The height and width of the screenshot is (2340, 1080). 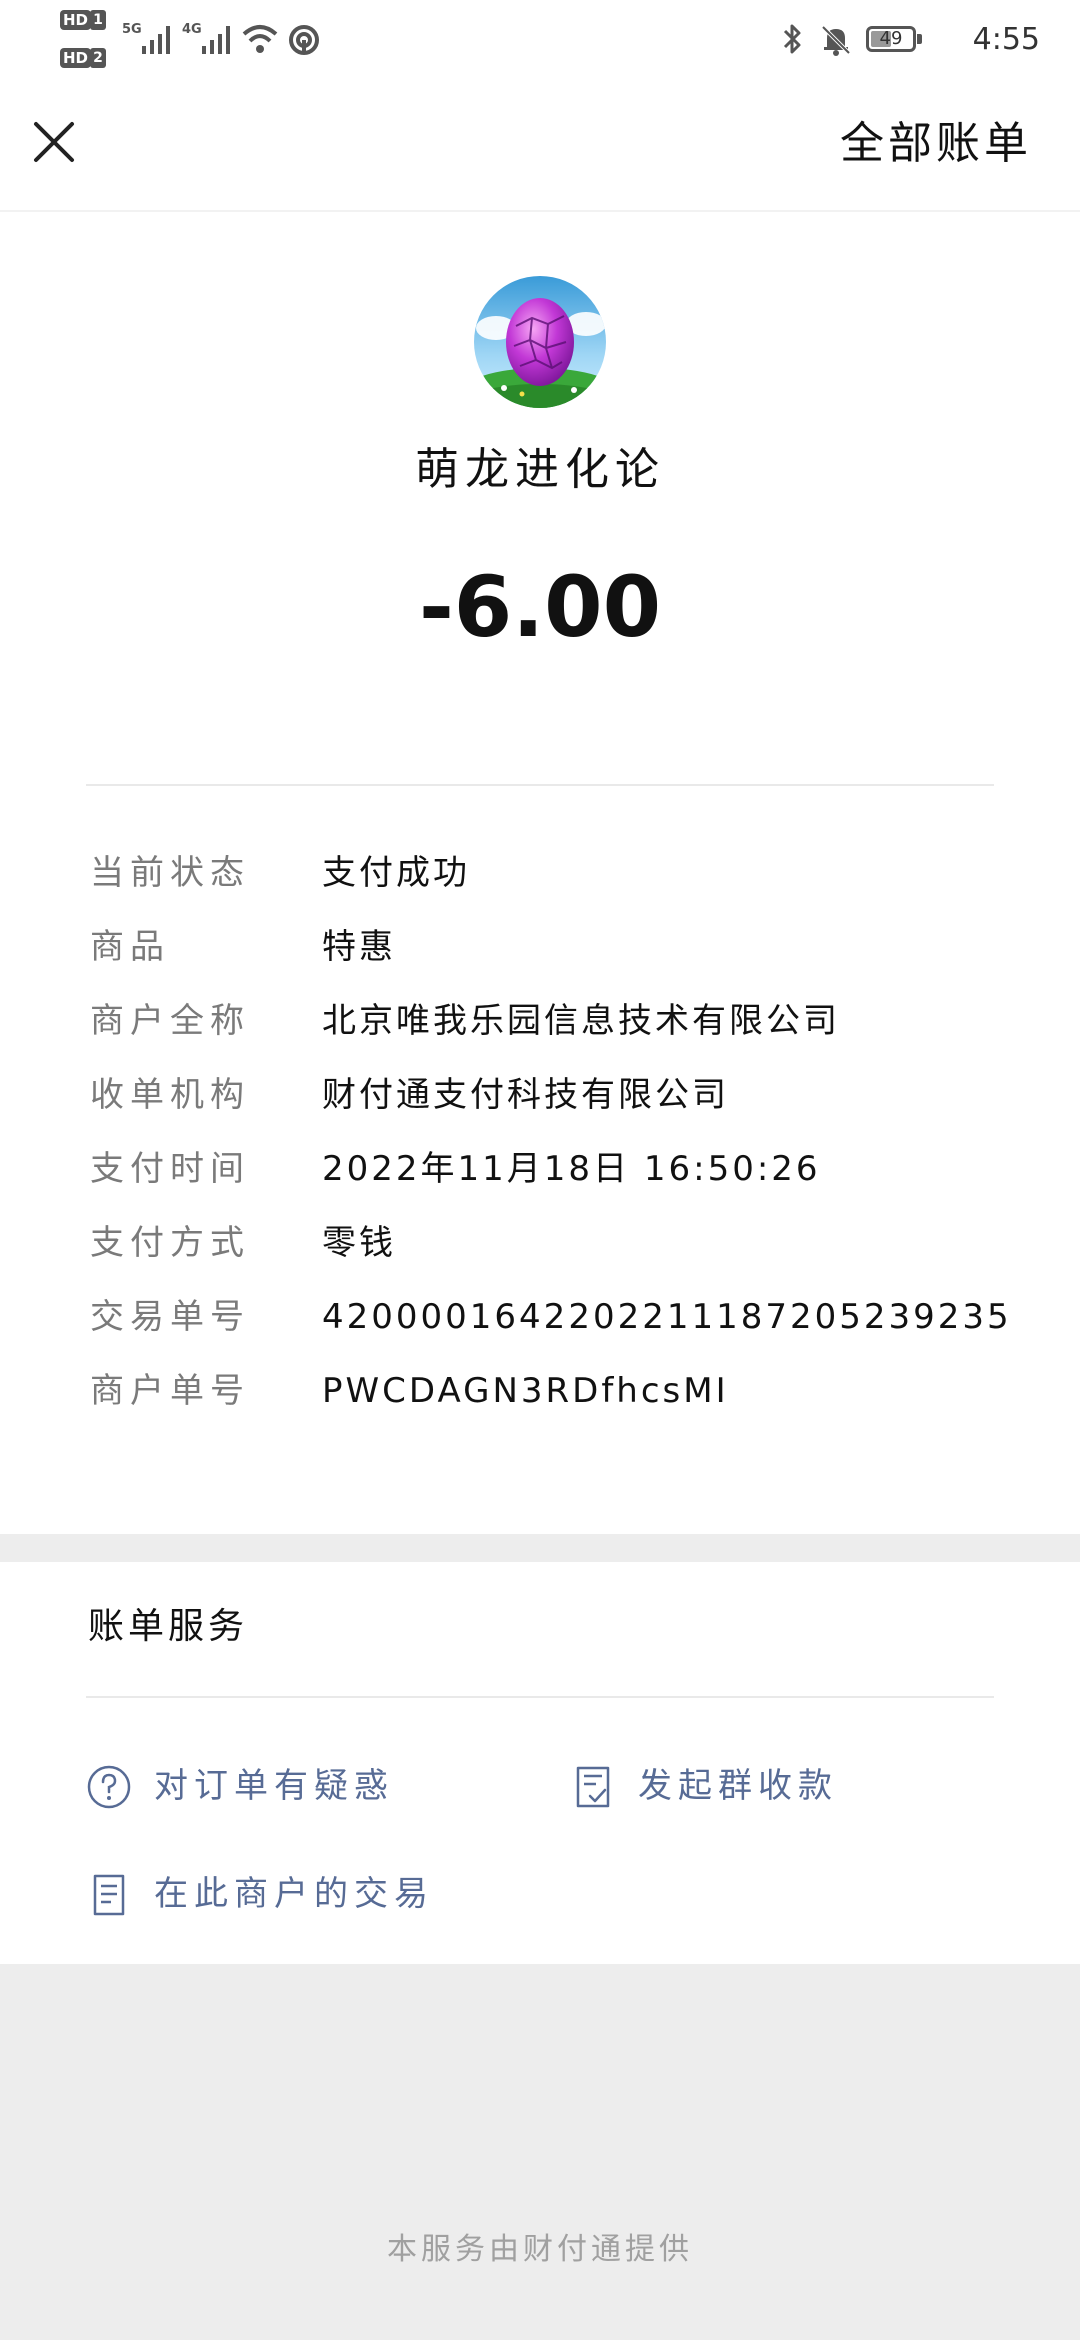 What do you see at coordinates (109, 1895) in the screenshot?
I see `document-icon` at bounding box center [109, 1895].